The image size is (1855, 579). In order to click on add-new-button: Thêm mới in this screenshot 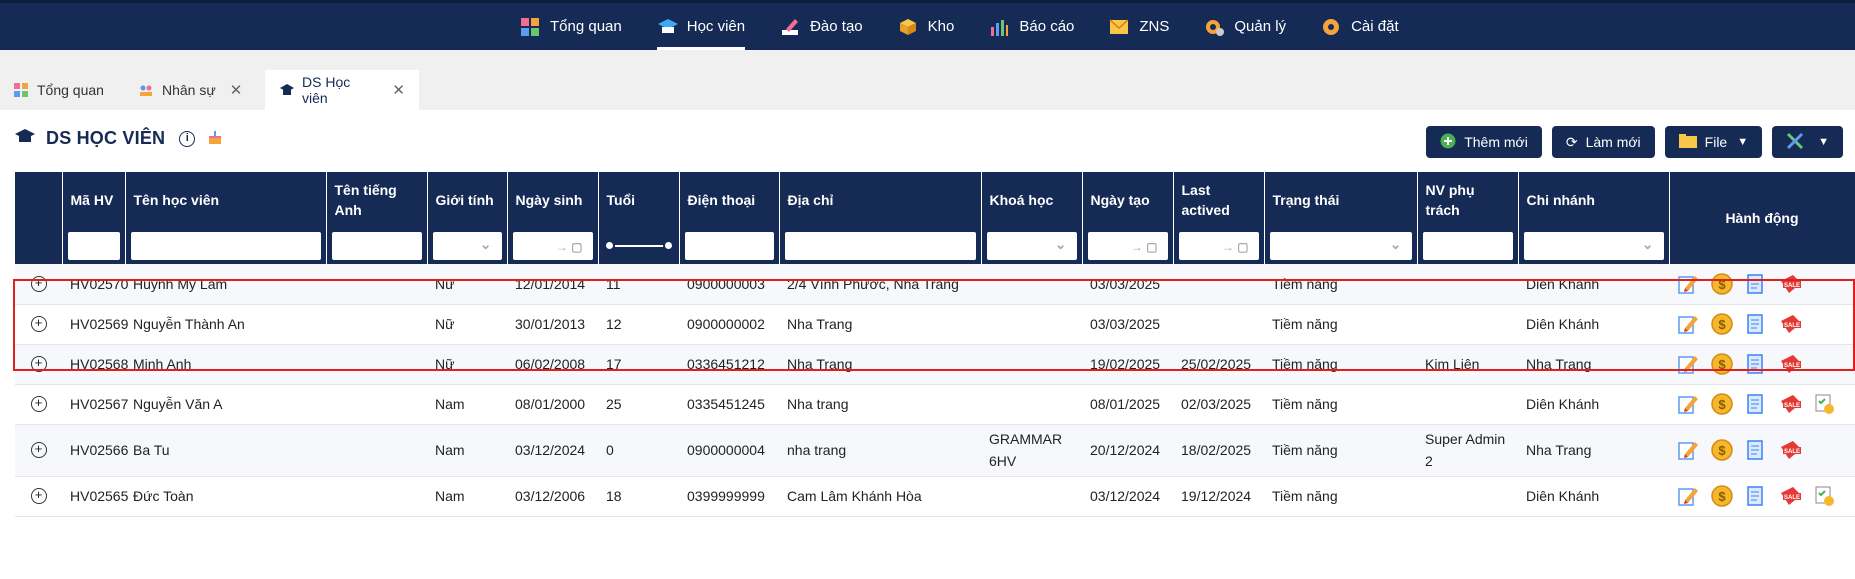, I will do `click(1484, 142)`.